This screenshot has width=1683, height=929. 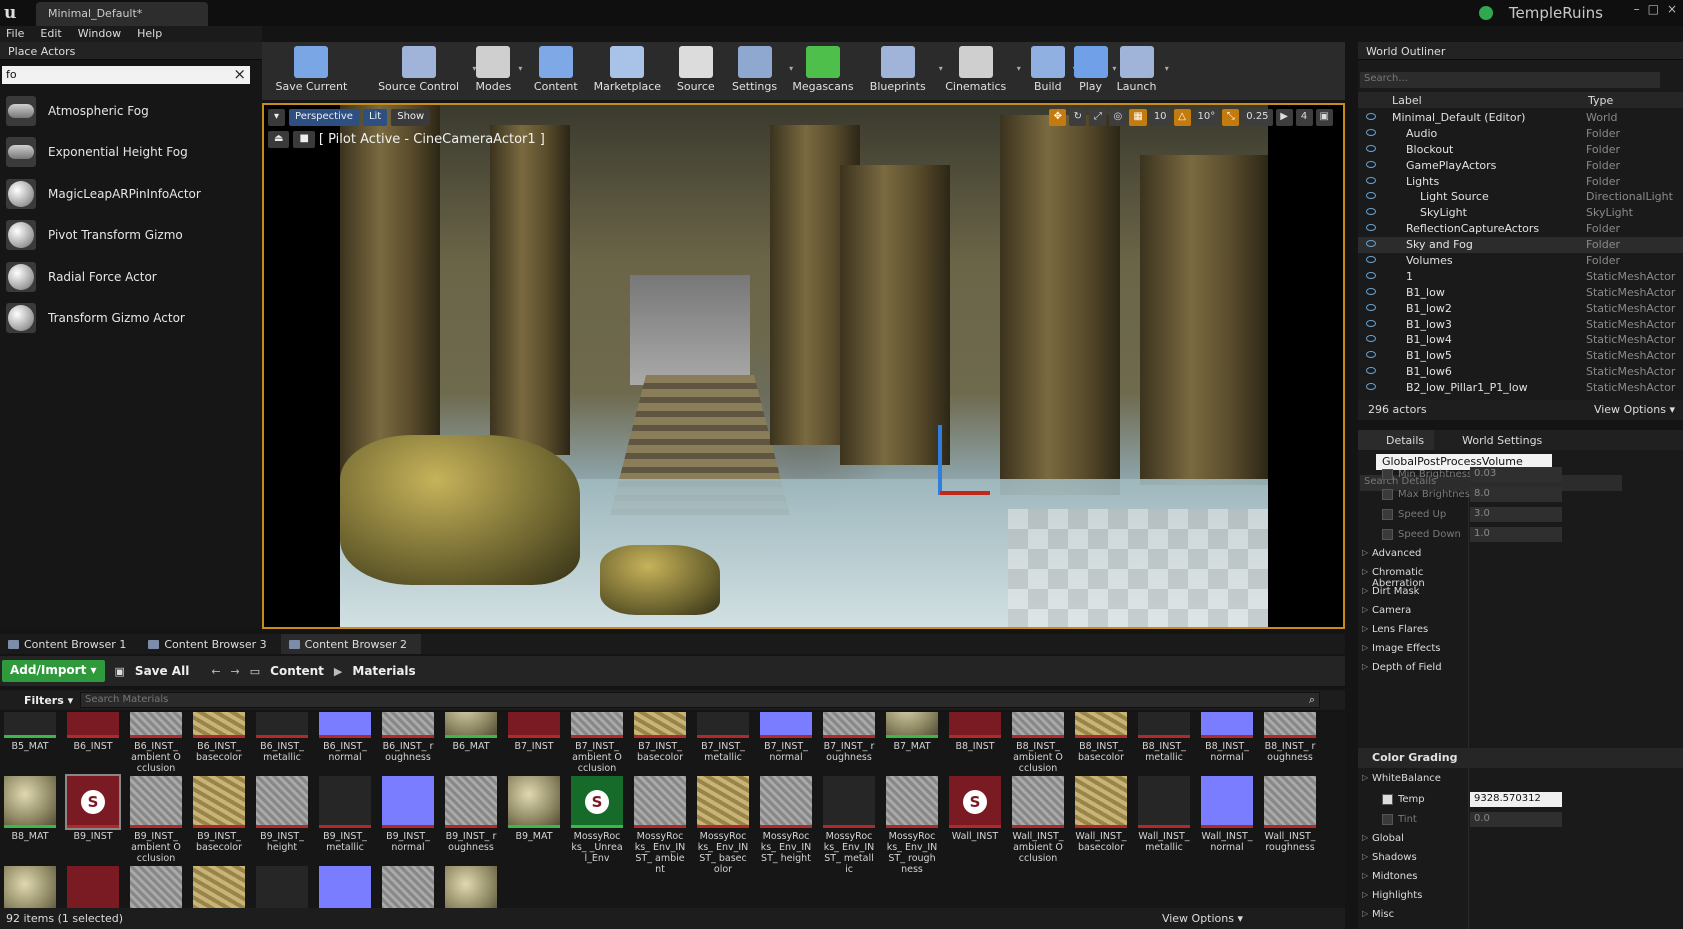 I want to click on outliner-row: B1_low6 StaticMeshActor, so click(x=1520, y=372).